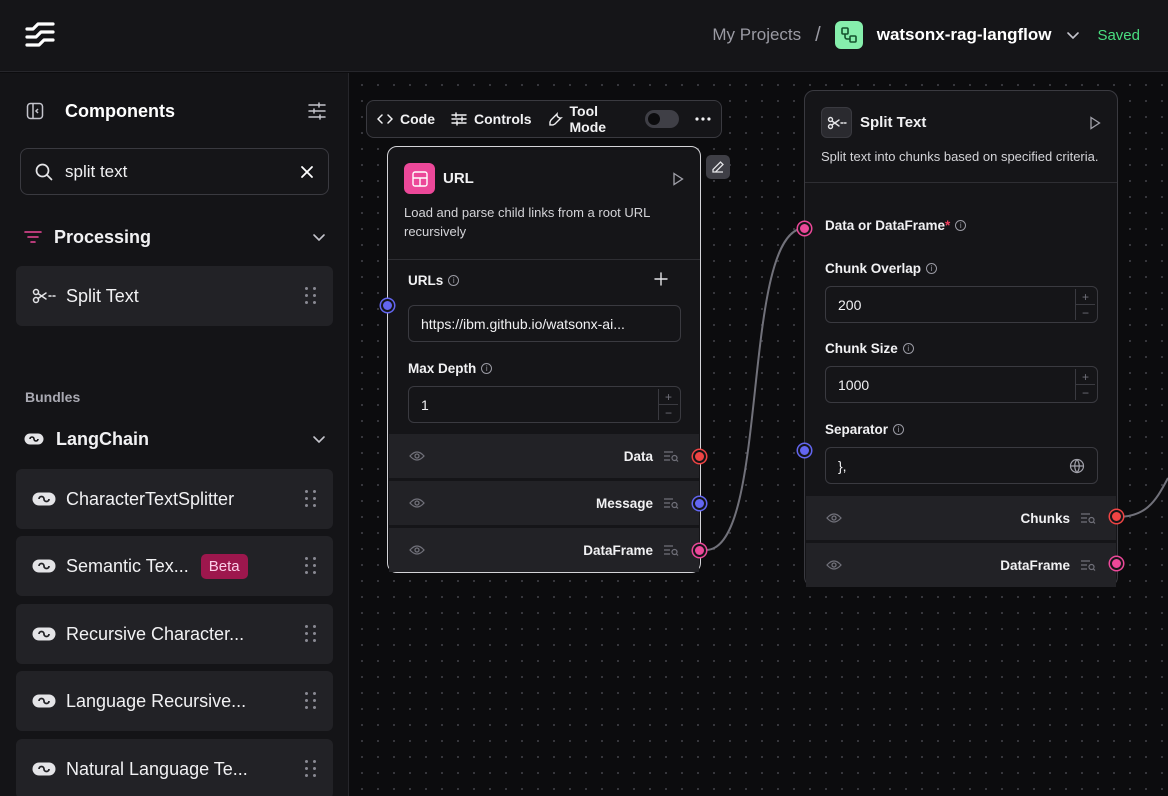 The image size is (1168, 796). I want to click on tool-mode-toggle, so click(662, 119).